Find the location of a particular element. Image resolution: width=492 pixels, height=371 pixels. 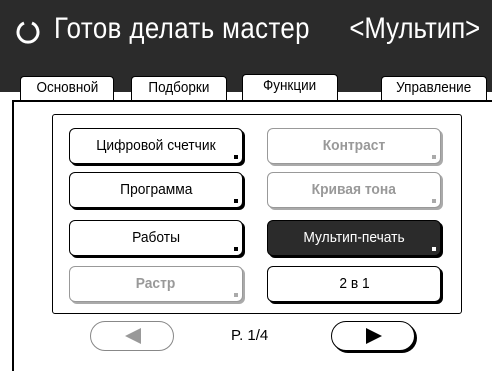

triangle-left-icon is located at coordinates (133, 336).